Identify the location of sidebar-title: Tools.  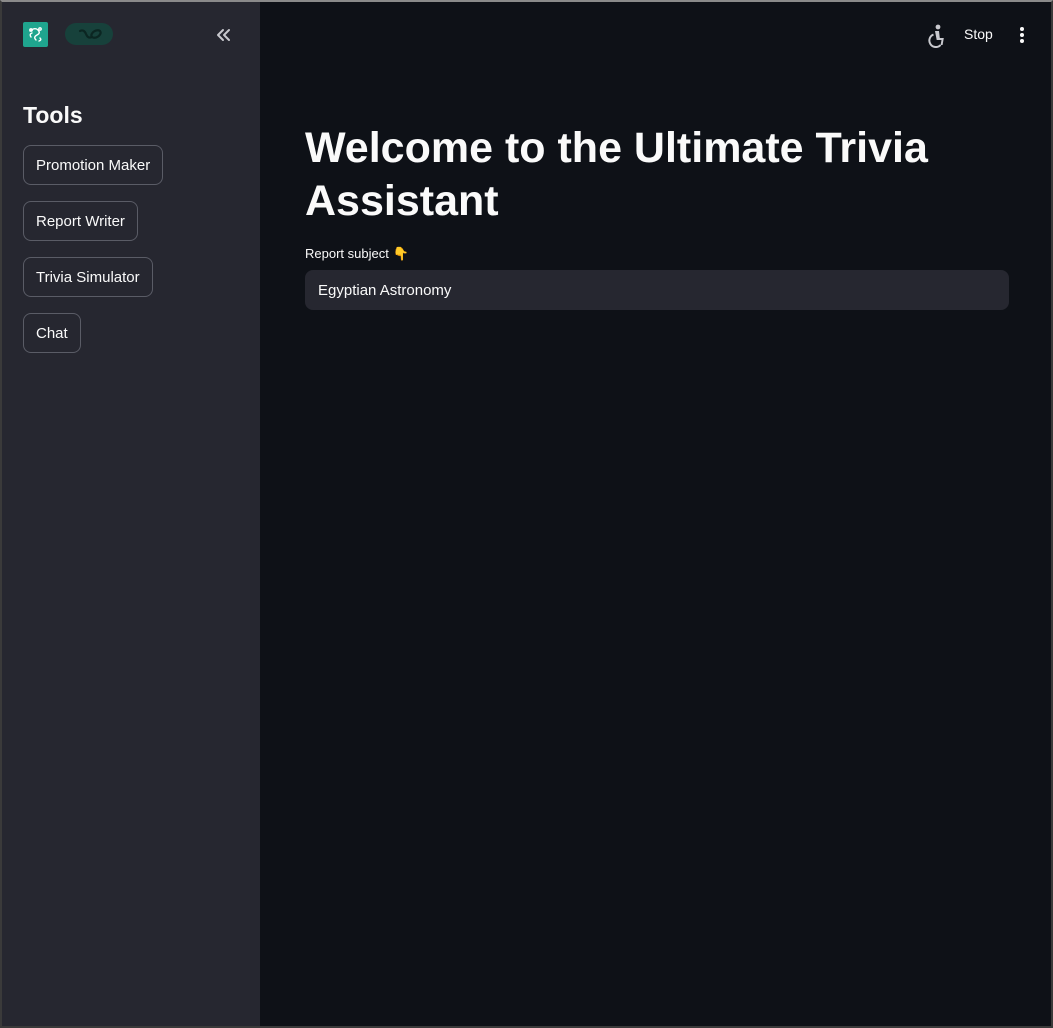
(53, 115).